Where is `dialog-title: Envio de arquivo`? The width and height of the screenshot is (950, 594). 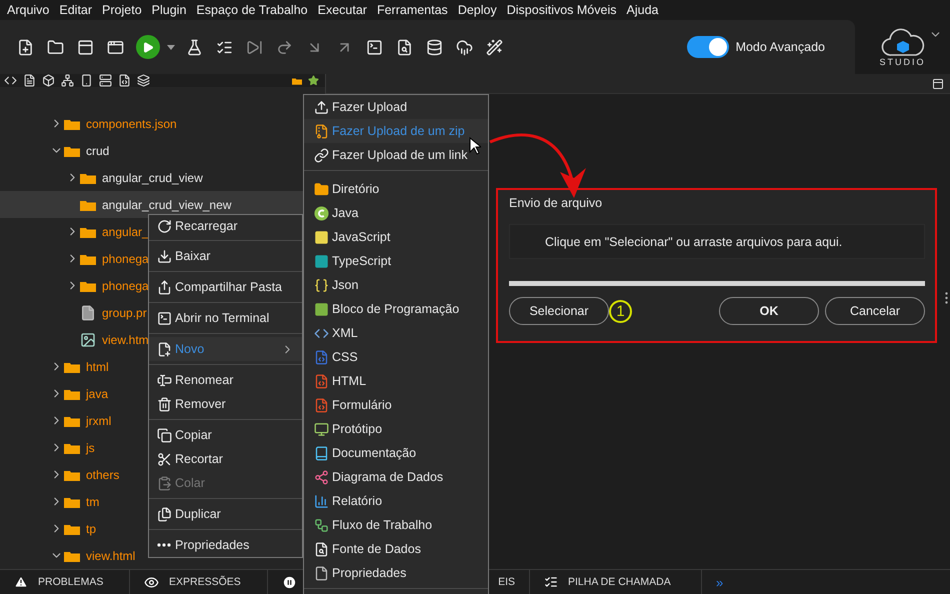 dialog-title: Envio de arquivo is located at coordinates (556, 203).